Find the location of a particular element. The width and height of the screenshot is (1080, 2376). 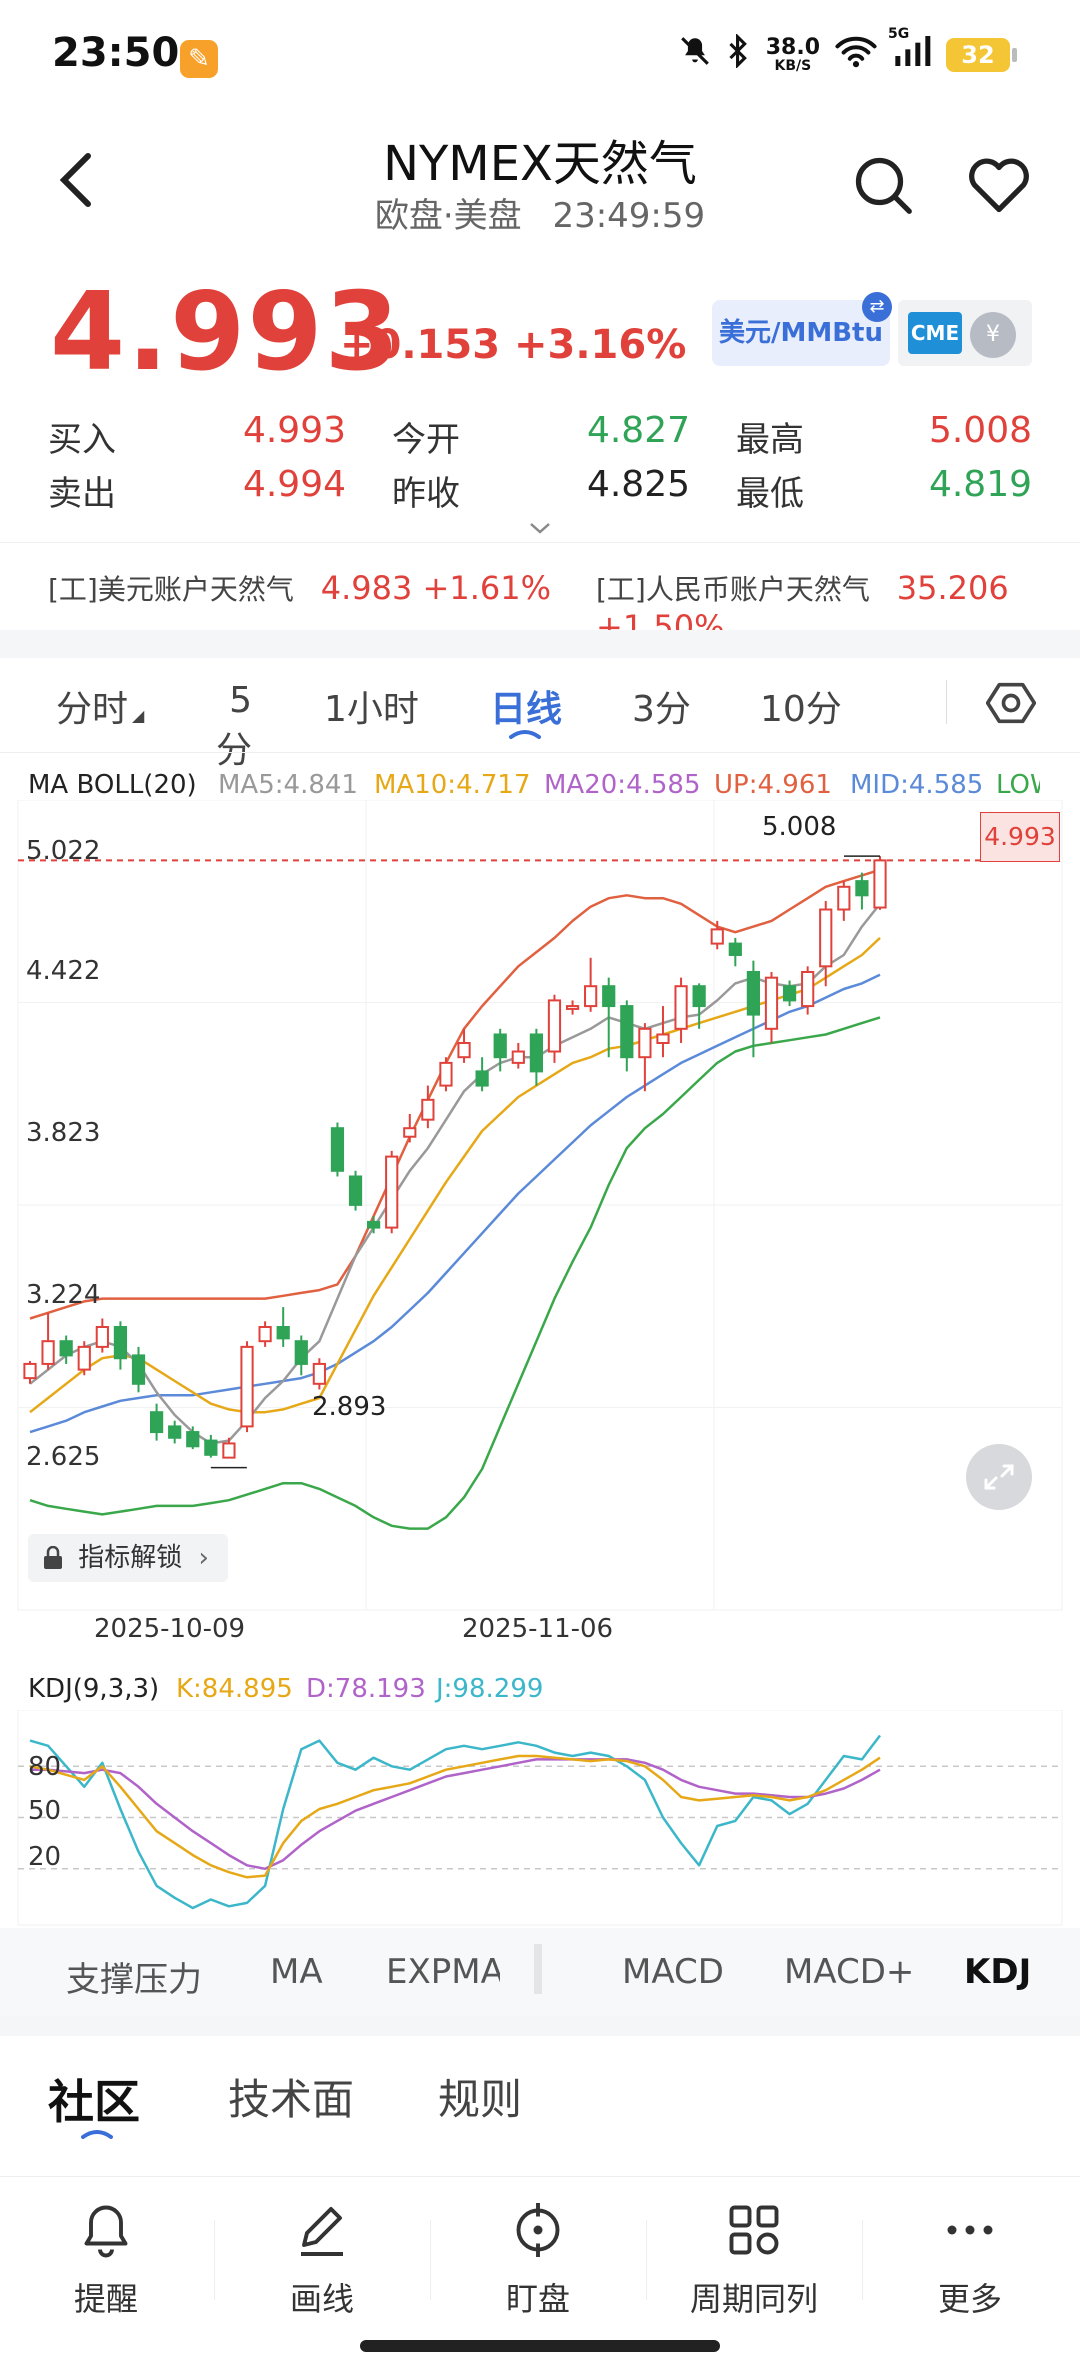

low-marker-label: 2.893 is located at coordinates (349, 1407).